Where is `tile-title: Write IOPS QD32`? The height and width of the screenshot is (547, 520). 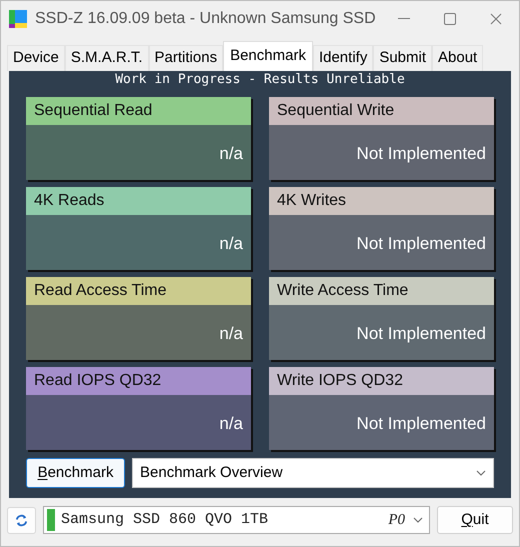
tile-title: Write IOPS QD32 is located at coordinates (381, 381).